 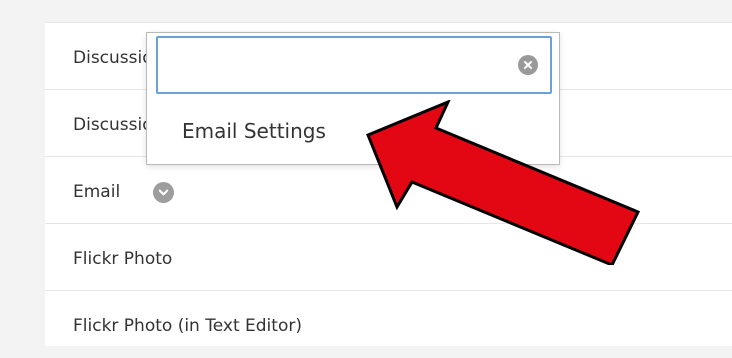 I want to click on chevron-down-icon-glyph, so click(x=163, y=192).